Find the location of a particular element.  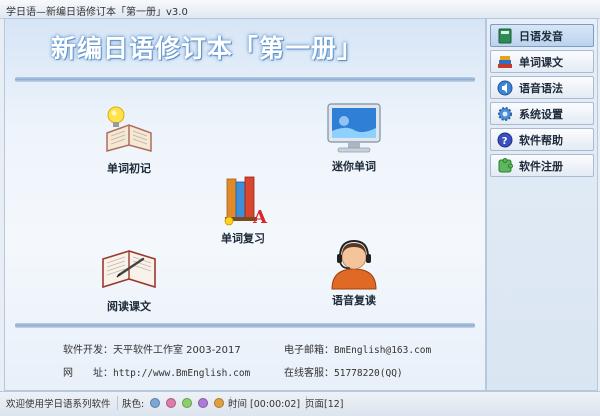

sidebar-item-words-texts: 单词课文 is located at coordinates (542, 61).